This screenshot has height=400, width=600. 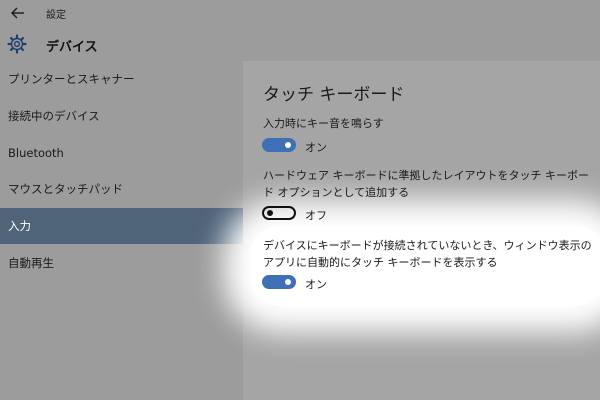 I want to click on sidebar-item-printers: プリンターとスキャナー, so click(x=121, y=79).